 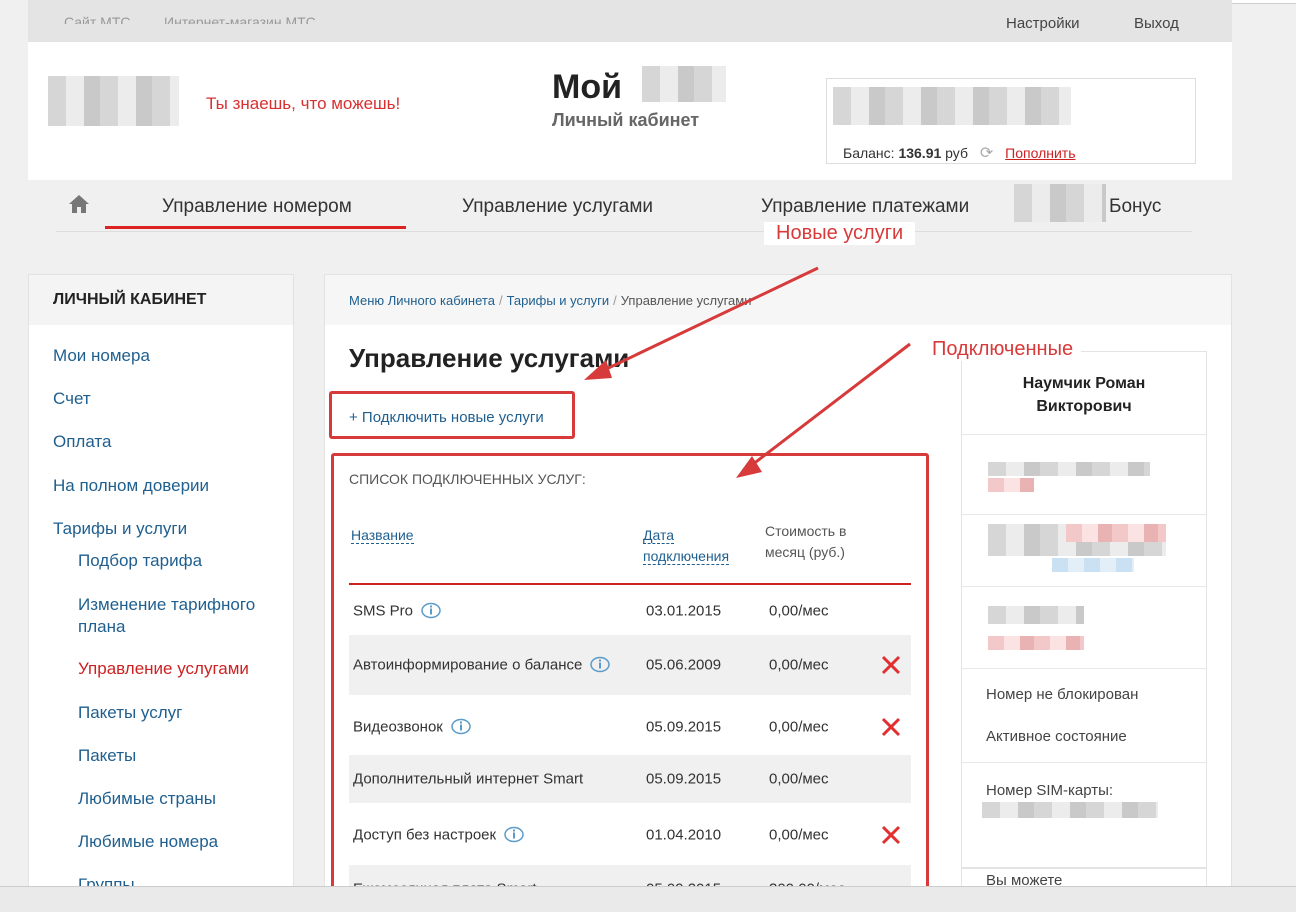 What do you see at coordinates (147, 799) in the screenshot?
I see `sidebar-item-fav-countries: Любимые страны` at bounding box center [147, 799].